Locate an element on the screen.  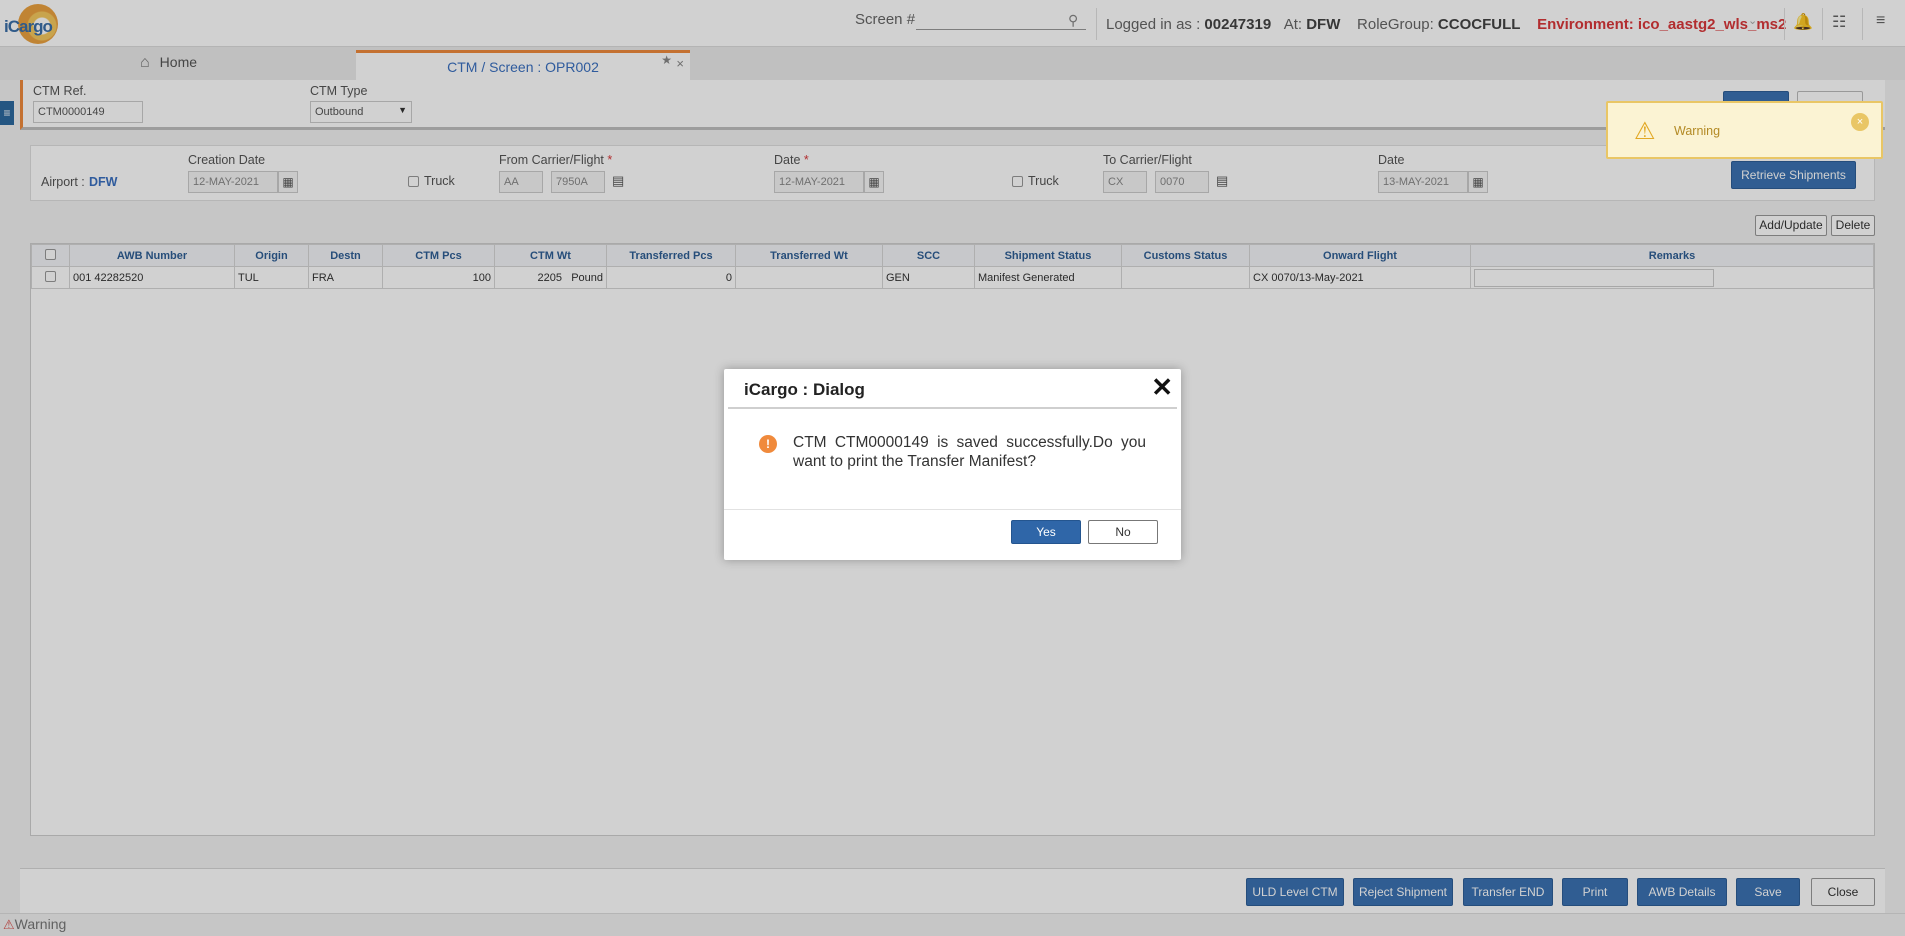
warning-toast: ⚠ Warning × is located at coordinates (1744, 130).